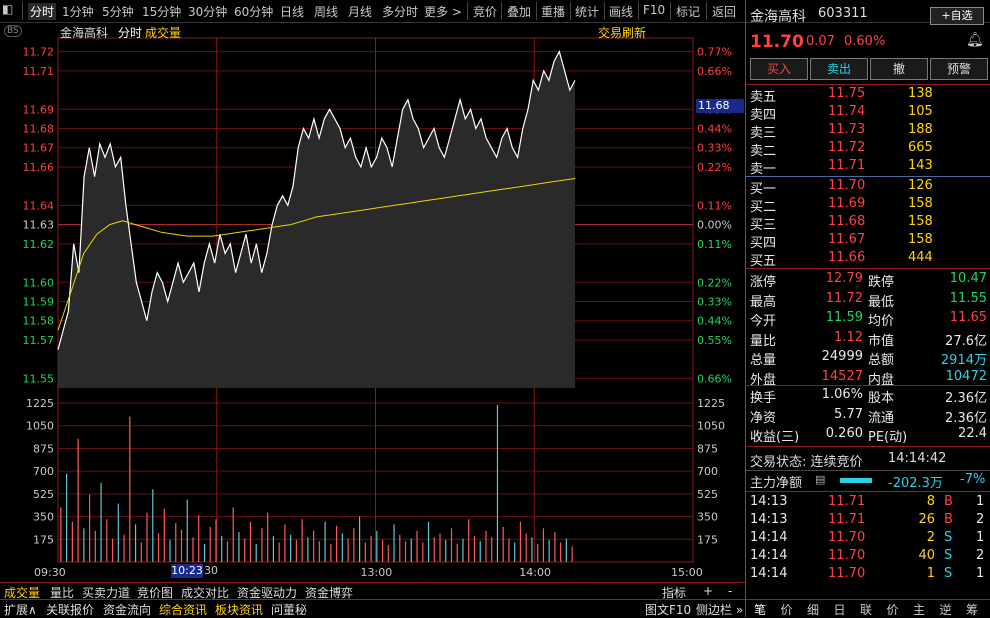  What do you see at coordinates (553, 11) in the screenshot?
I see `tool-replay-button: 重播` at bounding box center [553, 11].